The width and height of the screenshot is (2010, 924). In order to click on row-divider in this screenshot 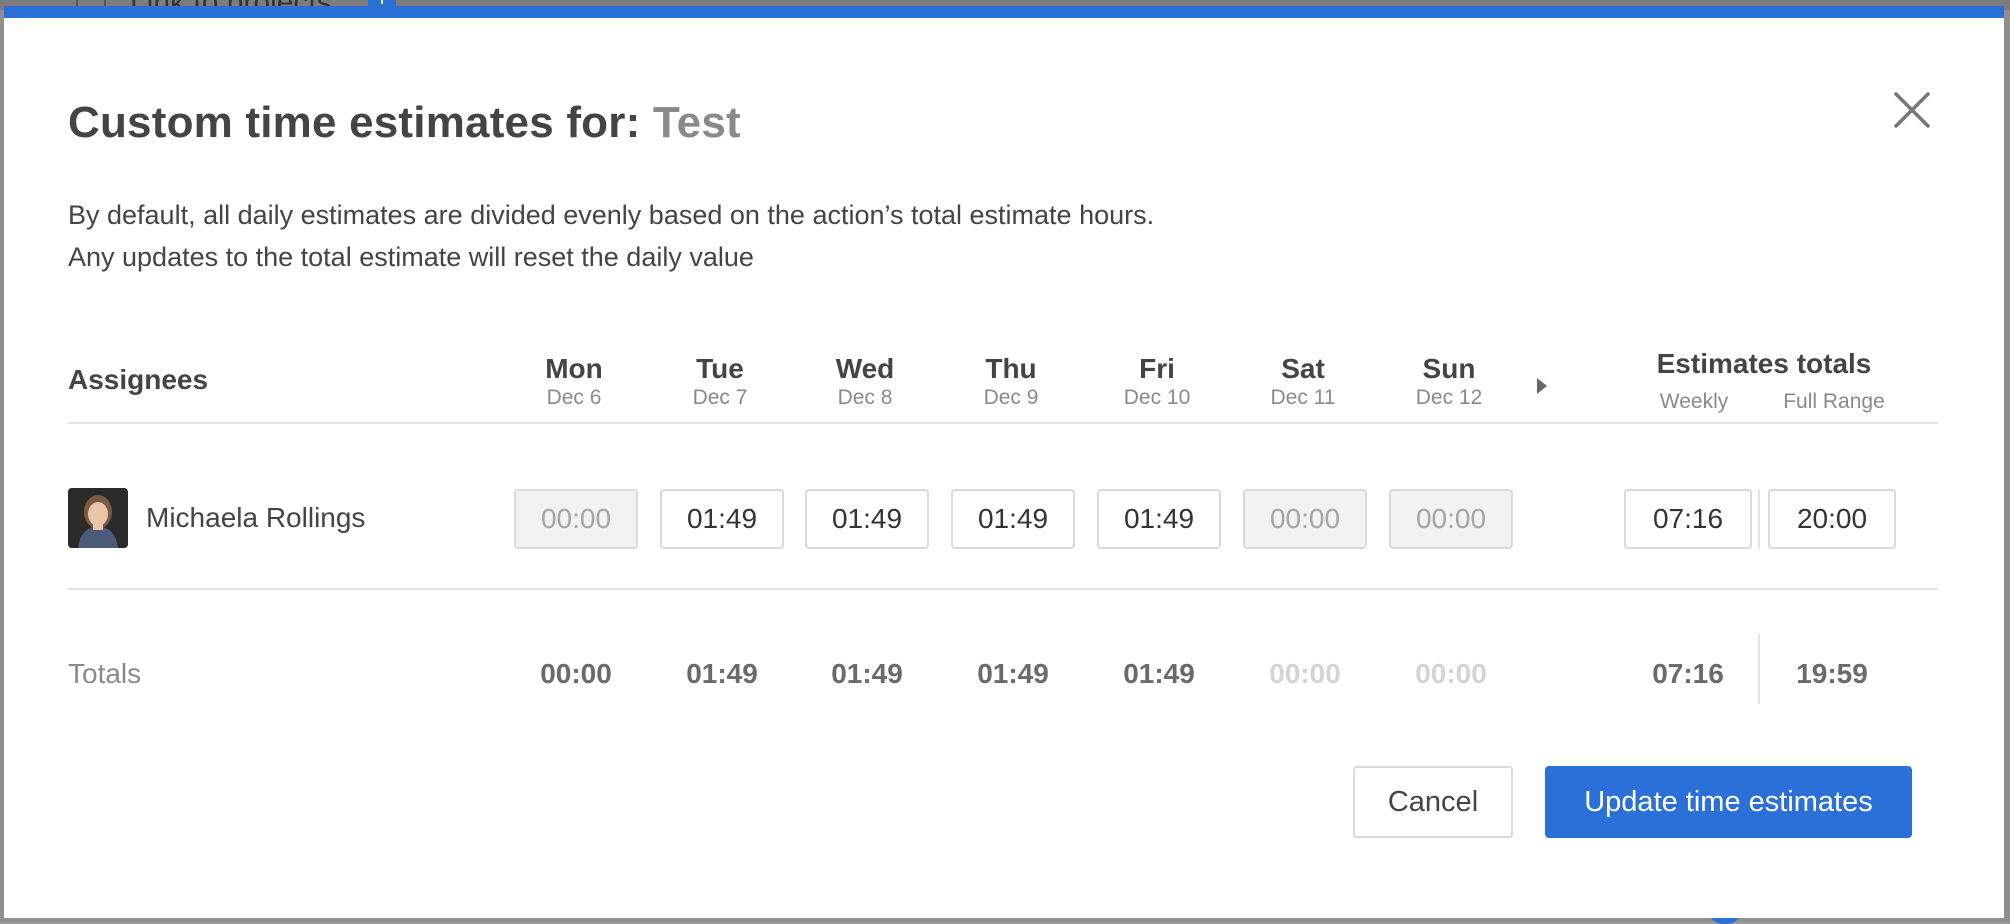, I will do `click(1003, 589)`.